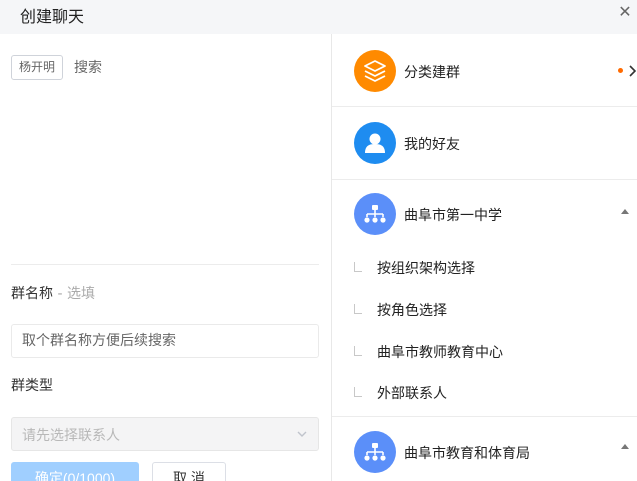  What do you see at coordinates (302, 434) in the screenshot?
I see `chevron-down-icon` at bounding box center [302, 434].